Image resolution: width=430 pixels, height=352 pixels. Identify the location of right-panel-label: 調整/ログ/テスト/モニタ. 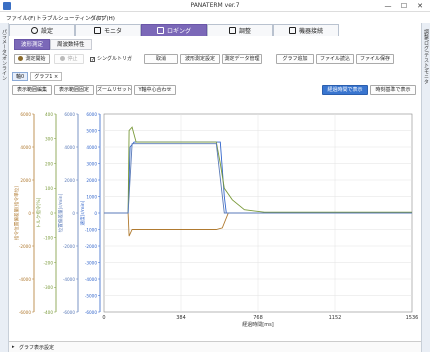
(426, 56).